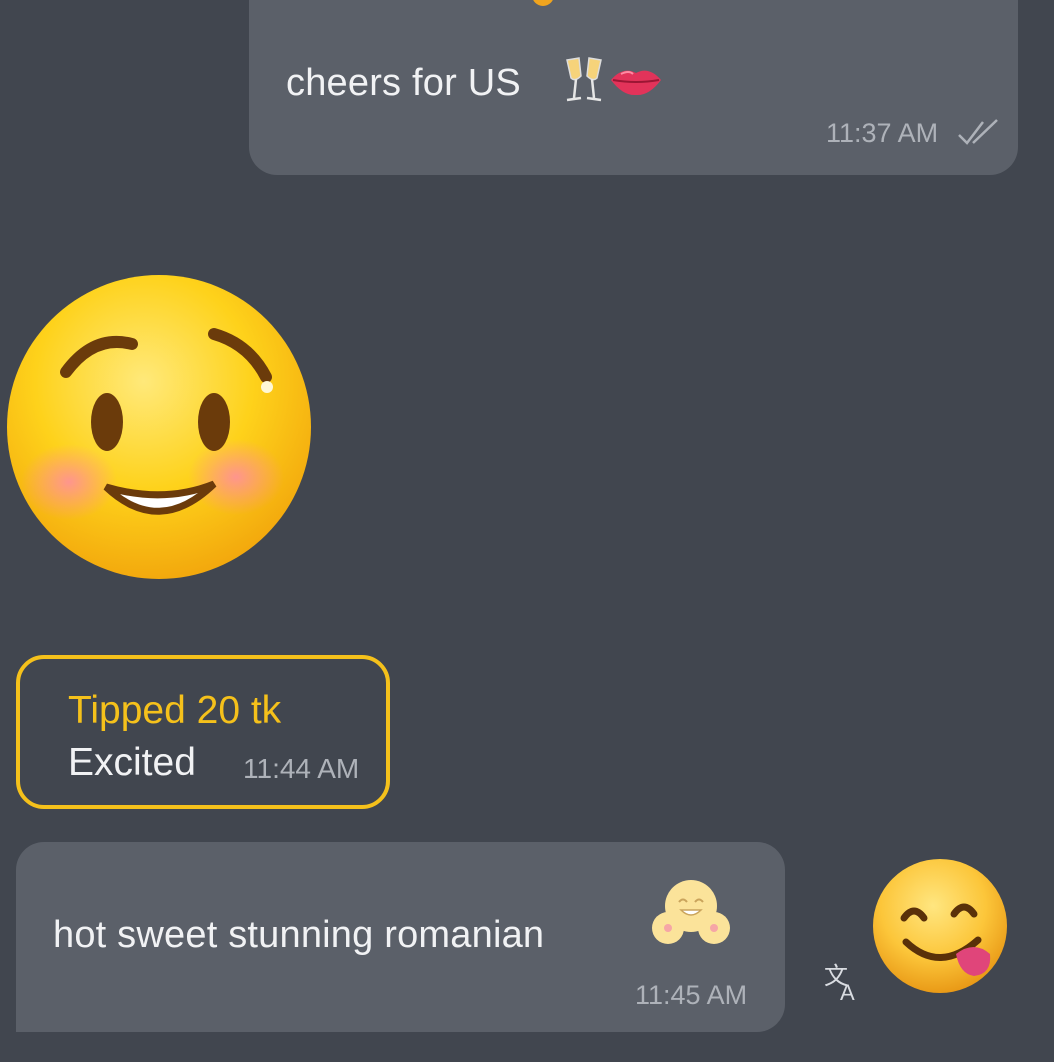 Image resolution: width=1054 pixels, height=1062 pixels. I want to click on outgoing-message-bubble: cheers for US 11:37 AM, so click(633, 87).